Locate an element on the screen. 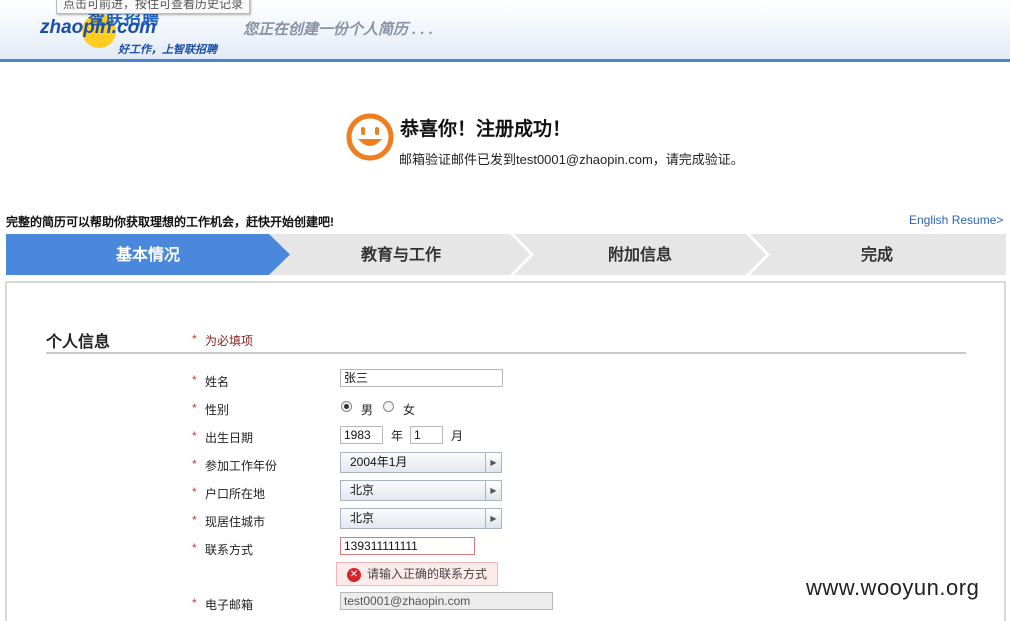 The width and height of the screenshot is (1010, 621). hukou-value: 北京 is located at coordinates (362, 490).